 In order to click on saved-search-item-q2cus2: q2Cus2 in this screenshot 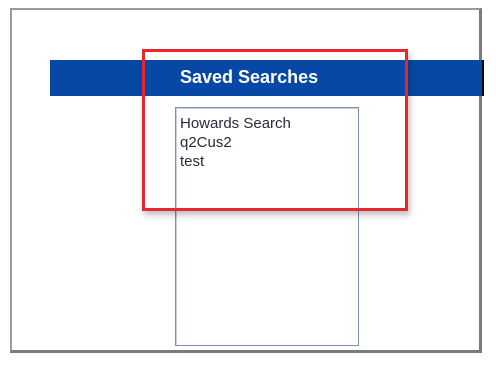, I will do `click(267, 142)`.